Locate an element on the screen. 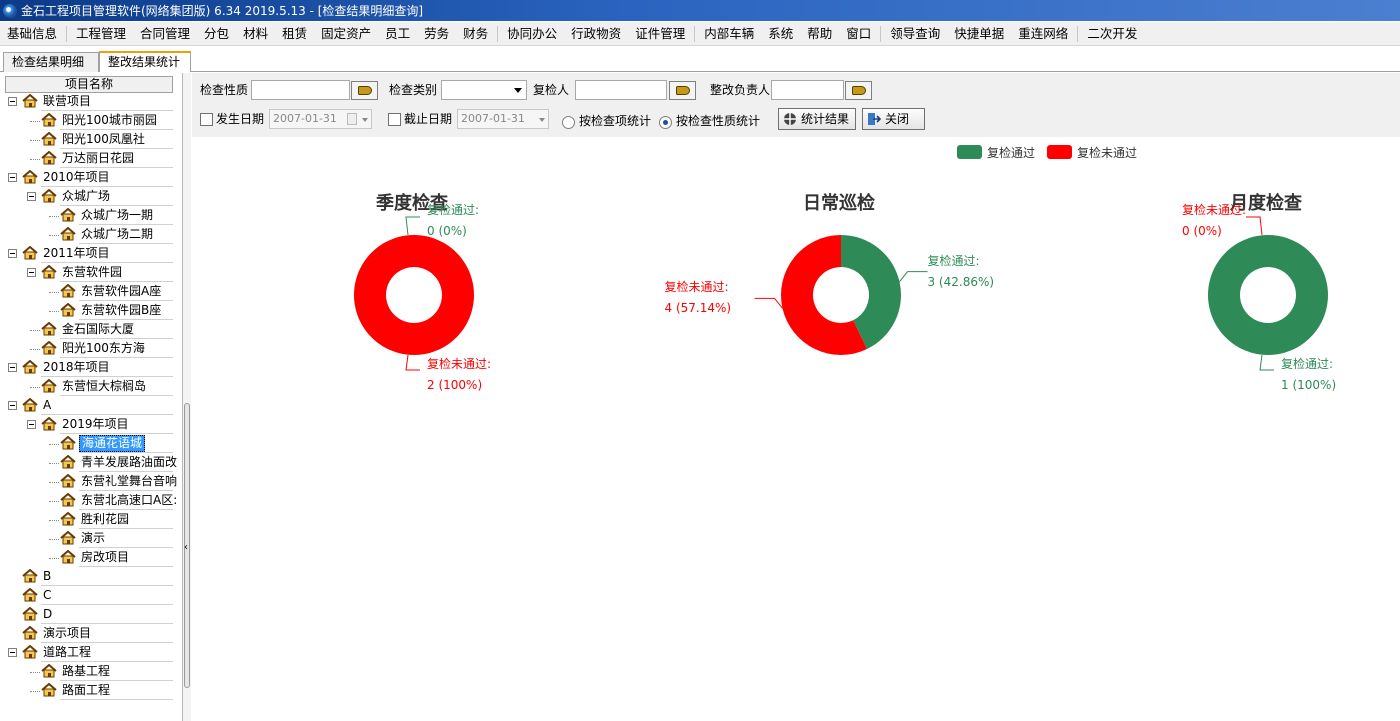 Image resolution: width=1400 pixels, height=721 pixels. start-date-checkbox is located at coordinates (206, 119).